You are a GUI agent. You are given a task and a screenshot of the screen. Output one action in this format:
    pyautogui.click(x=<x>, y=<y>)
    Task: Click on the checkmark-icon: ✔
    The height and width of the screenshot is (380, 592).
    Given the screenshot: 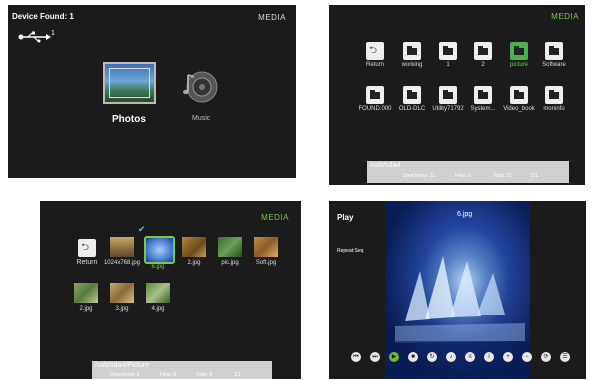 What is the action you would take?
    pyautogui.click(x=142, y=229)
    